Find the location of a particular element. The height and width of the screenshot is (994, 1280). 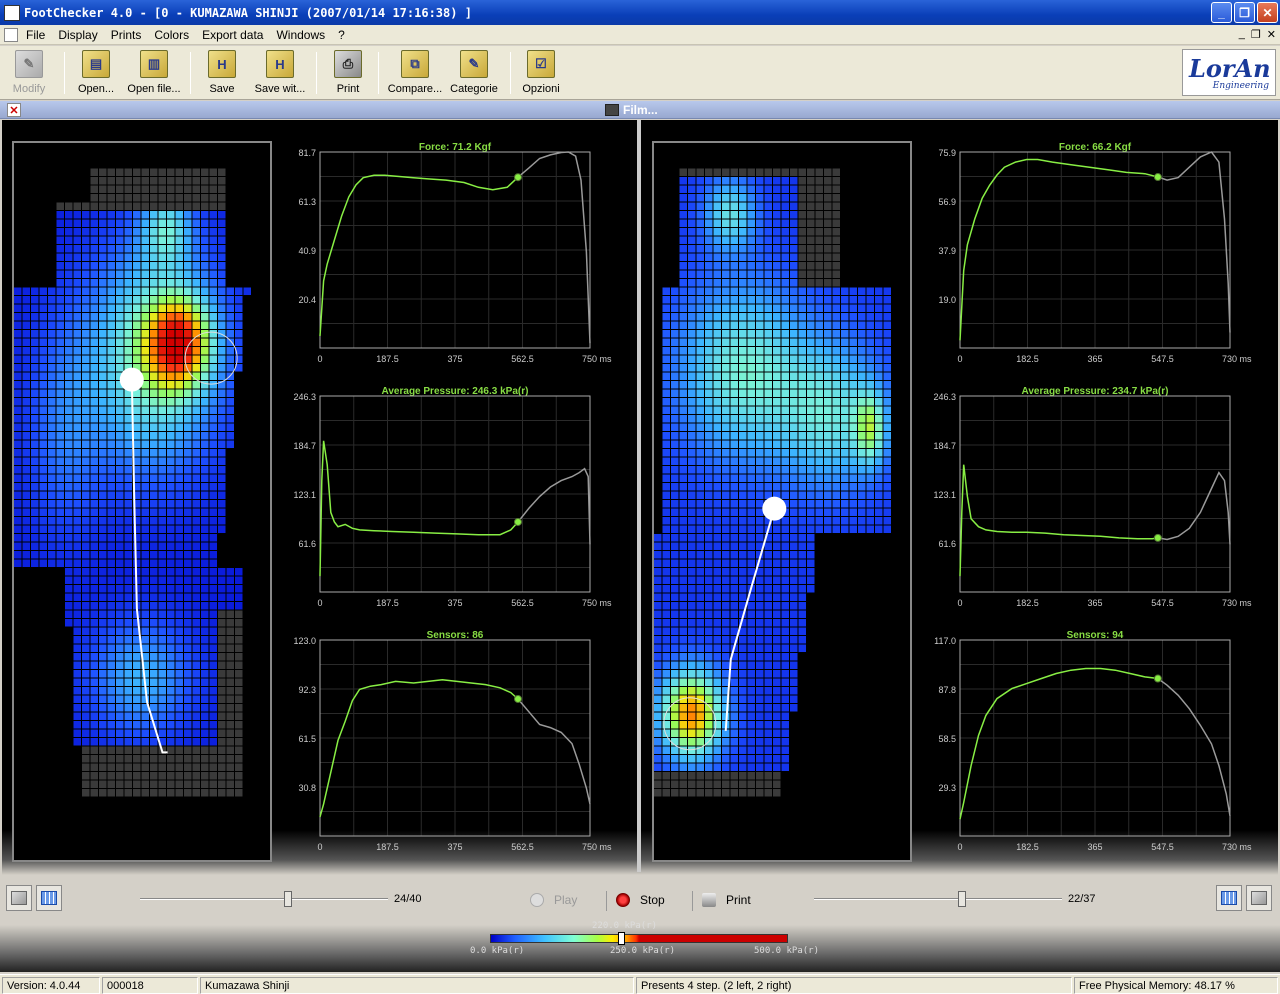

mdi-minimize-button: _ is located at coordinates (1242, 34).